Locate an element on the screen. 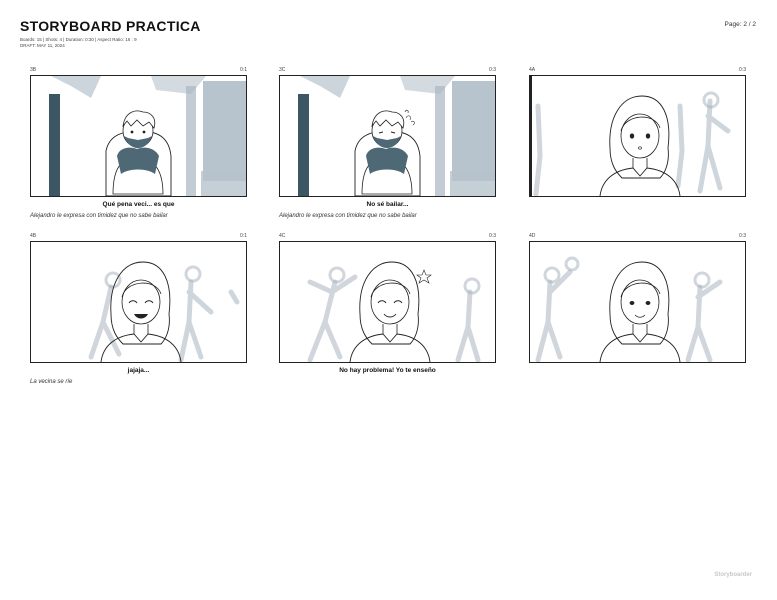  panel-header: 4D 0:3 is located at coordinates (637, 237).